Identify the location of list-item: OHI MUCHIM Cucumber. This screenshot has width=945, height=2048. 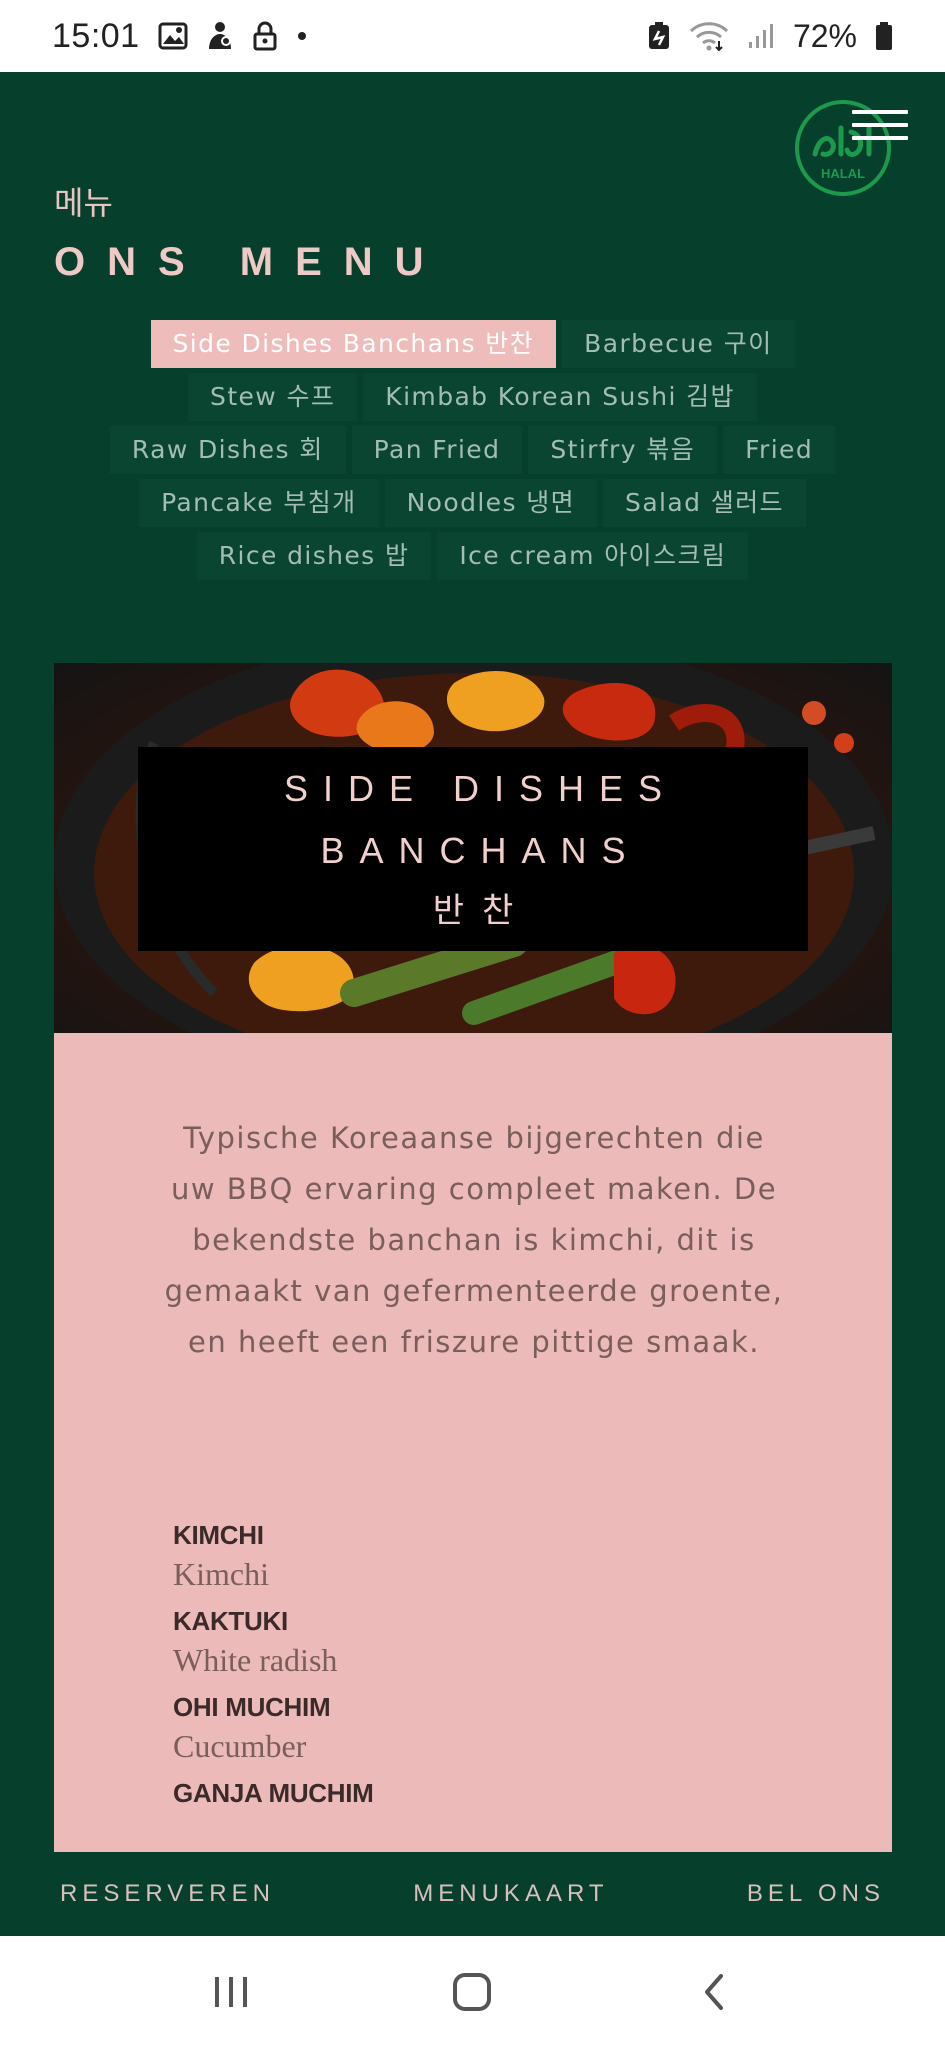
(473, 1728).